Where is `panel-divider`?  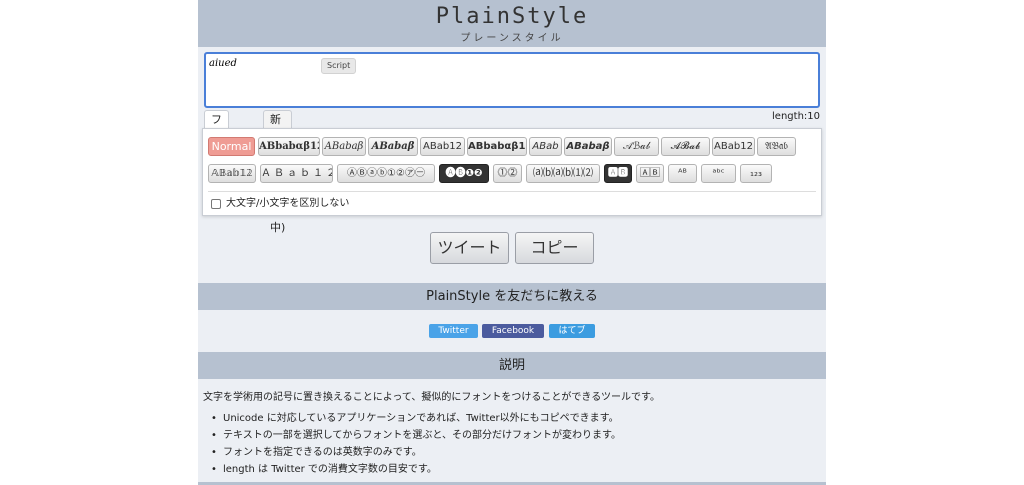 panel-divider is located at coordinates (512, 191).